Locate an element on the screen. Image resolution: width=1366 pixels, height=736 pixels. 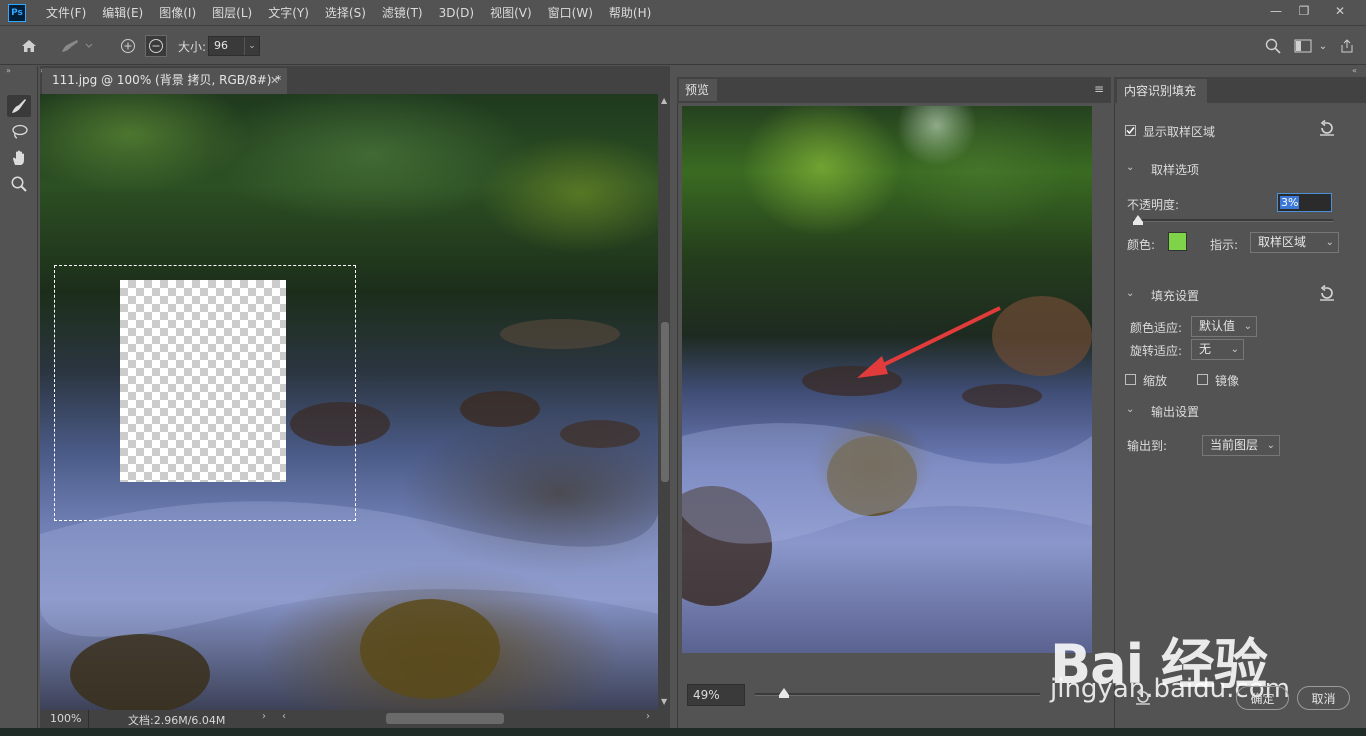
output-to-dropdown-icon: ⌄ is located at coordinates (1270, 445).